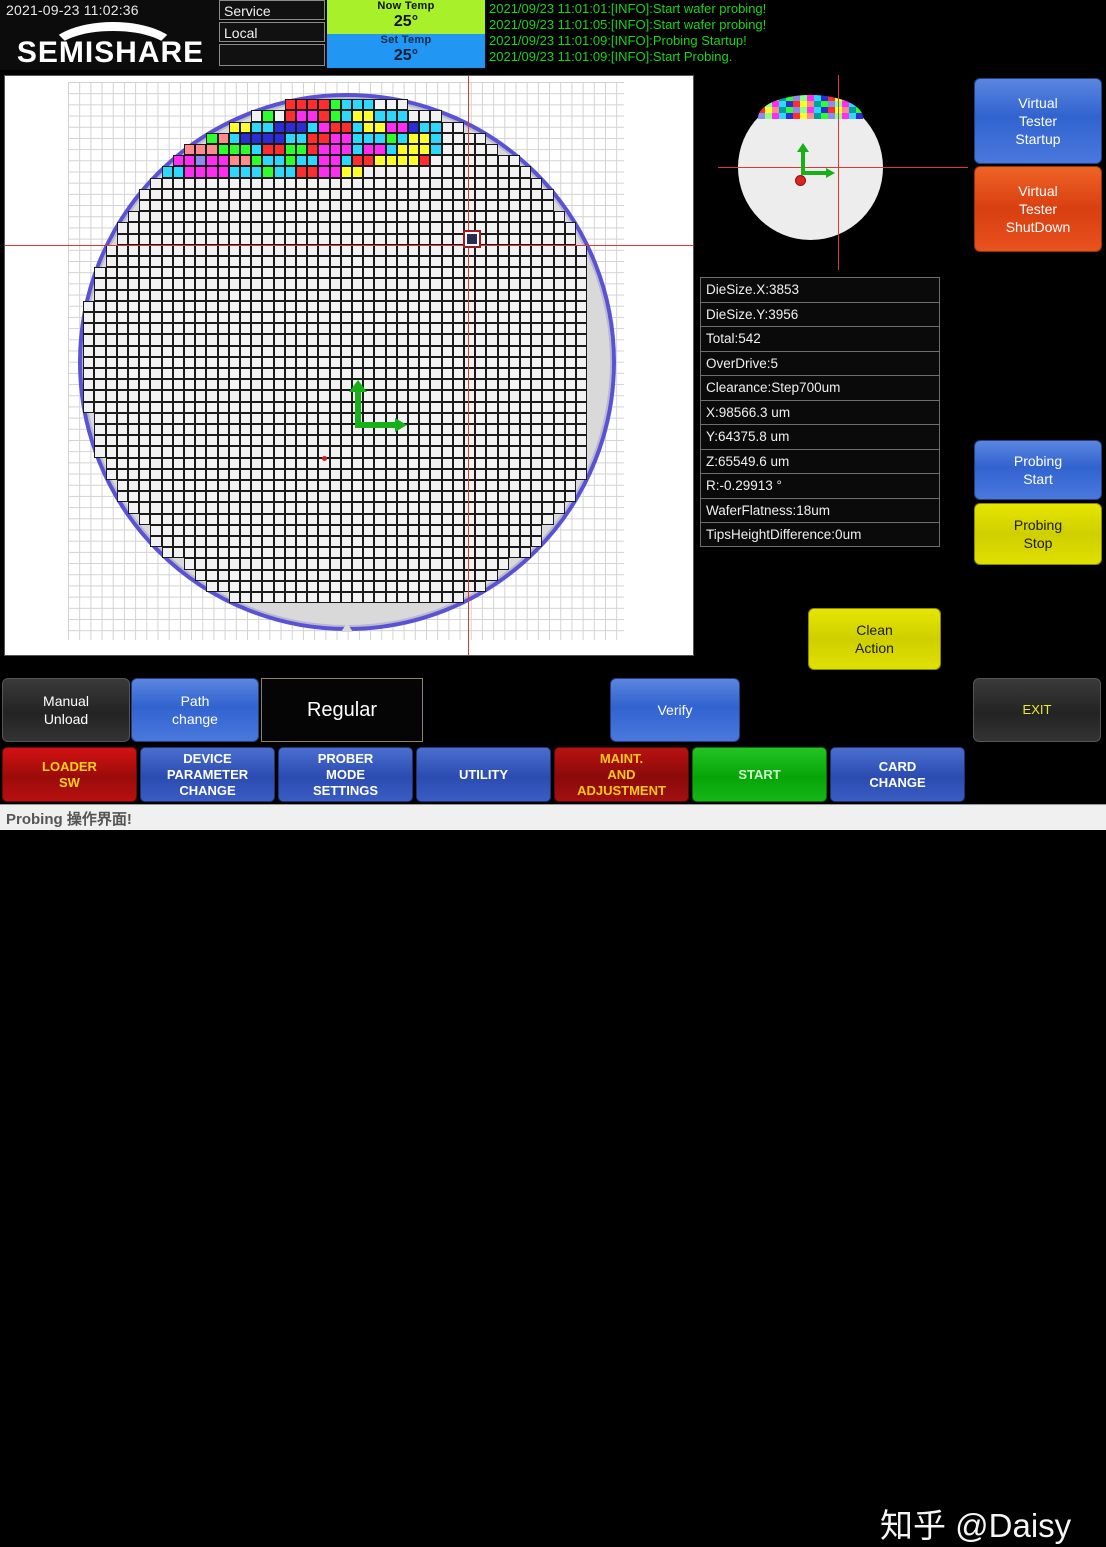 The height and width of the screenshot is (1547, 1106). I want to click on utility-button: UTILITY, so click(483, 774).